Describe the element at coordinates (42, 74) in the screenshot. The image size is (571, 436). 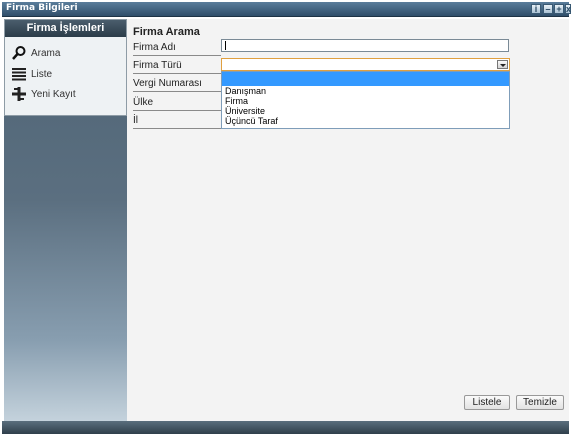
I see `sidebar-item-label: Liste` at that location.